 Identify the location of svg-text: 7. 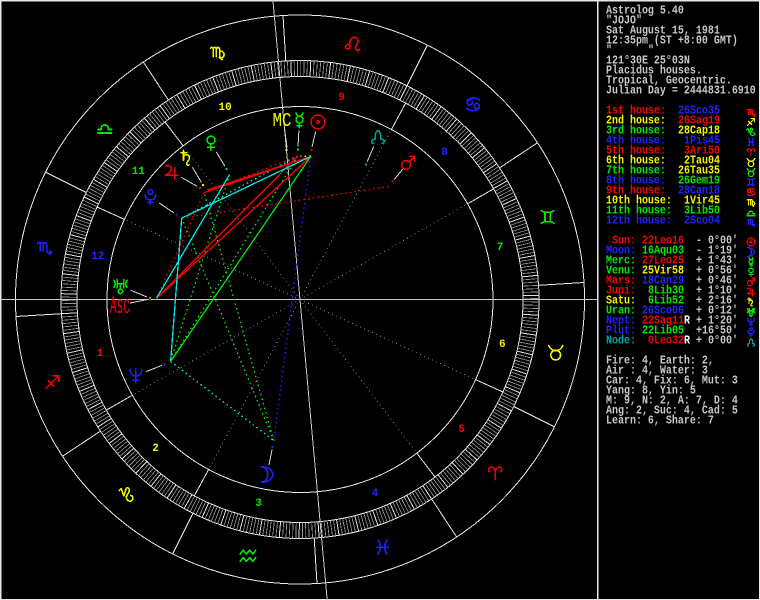
(500, 248).